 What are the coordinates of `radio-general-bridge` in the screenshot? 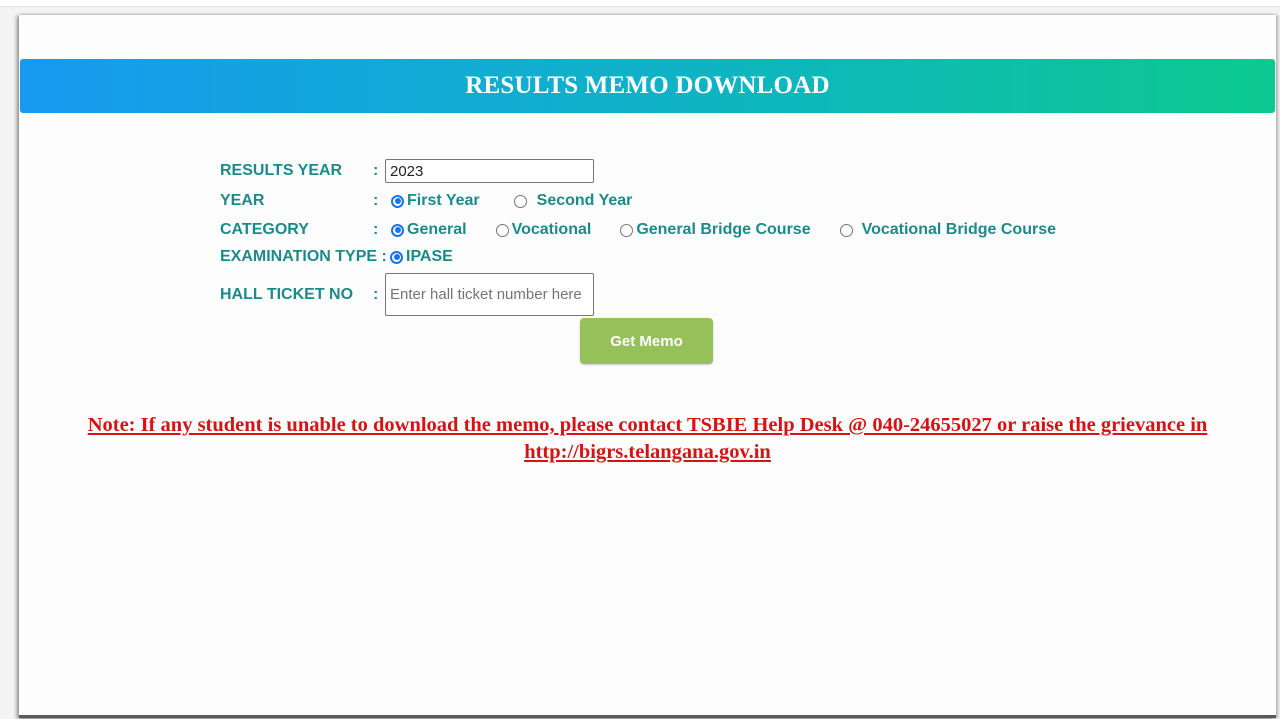 It's located at (627, 230).